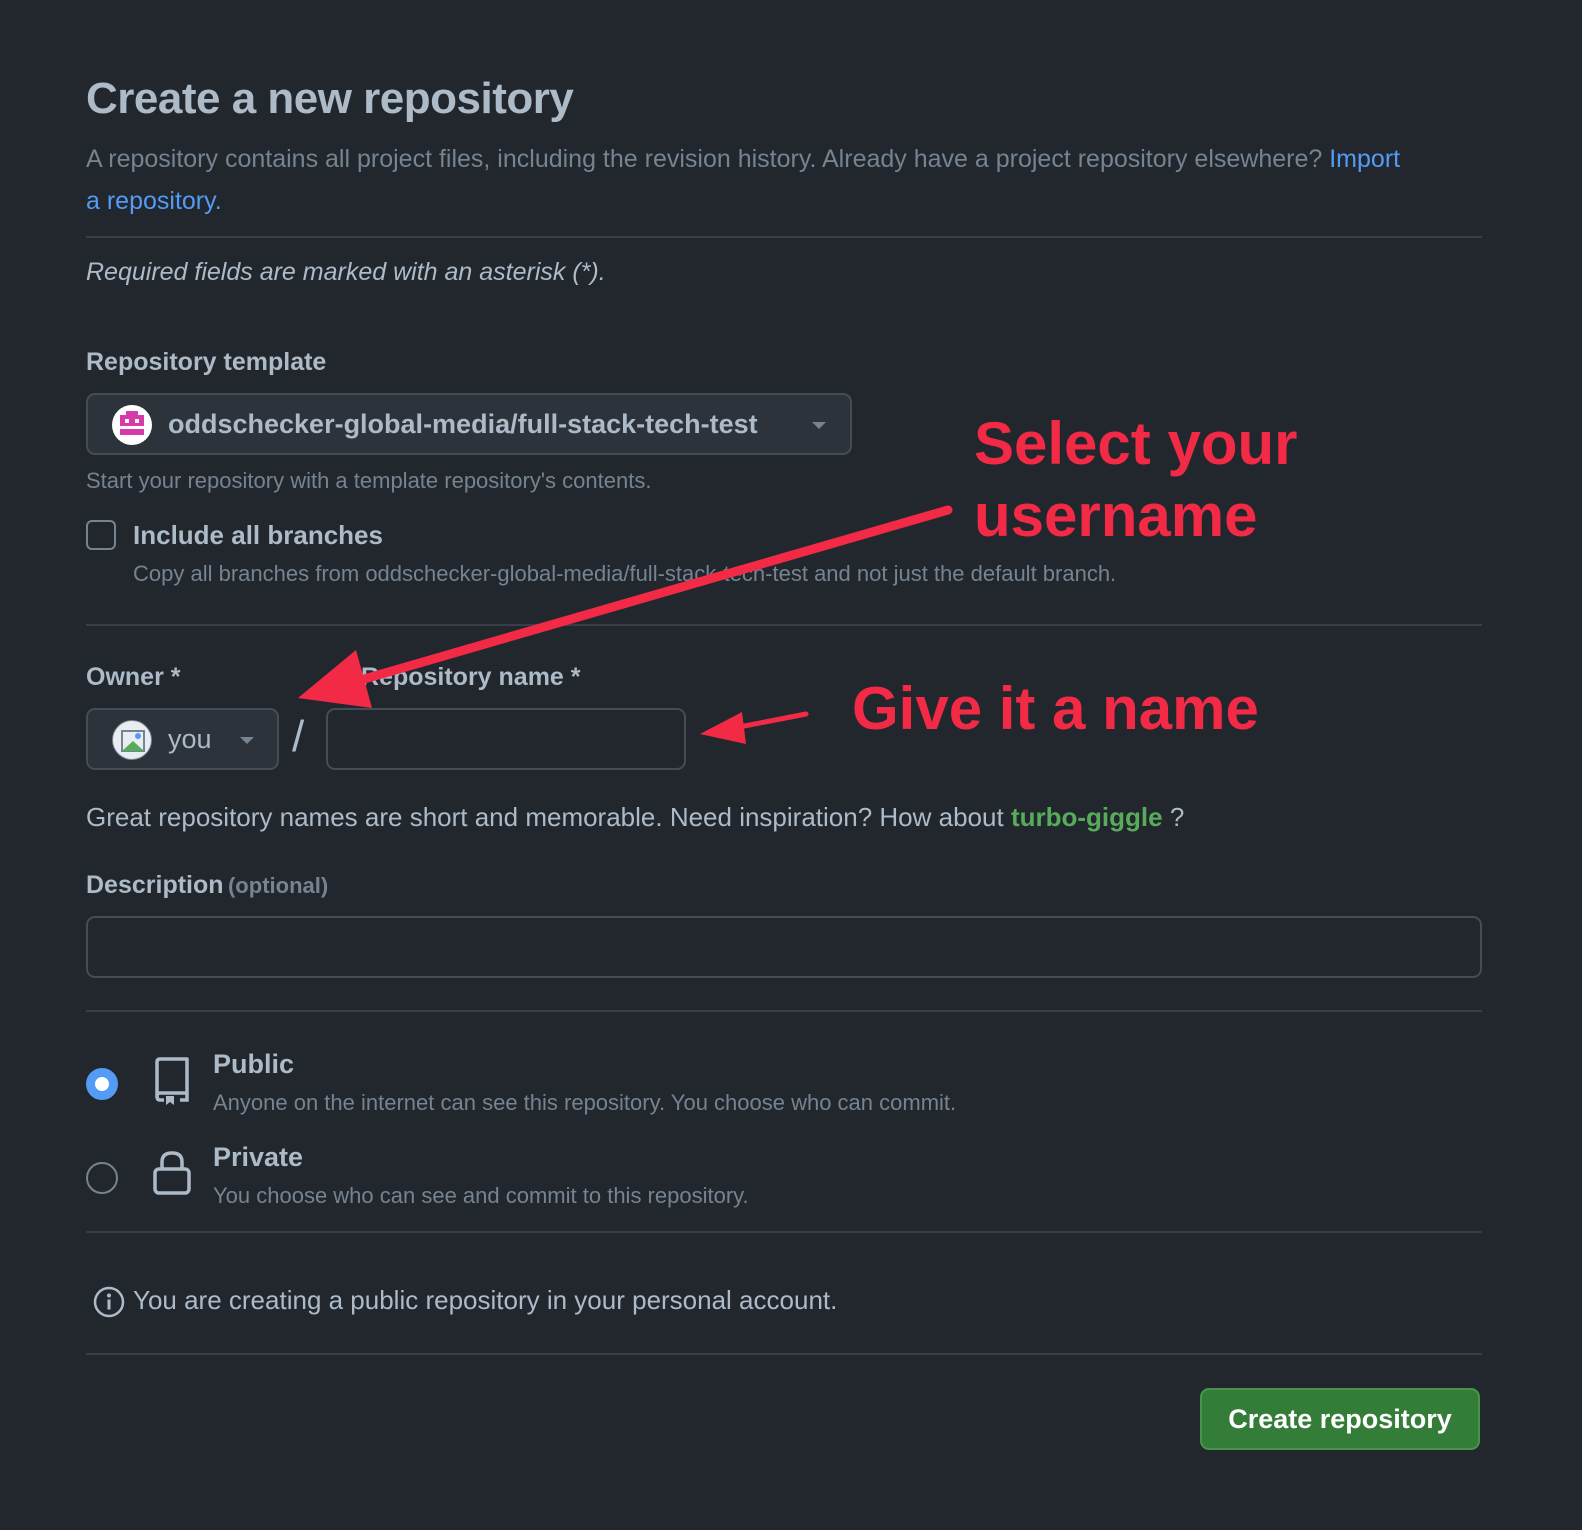 This screenshot has height=1530, width=1582. I want to click on include-all-branches-label: Include all branches, so click(258, 535).